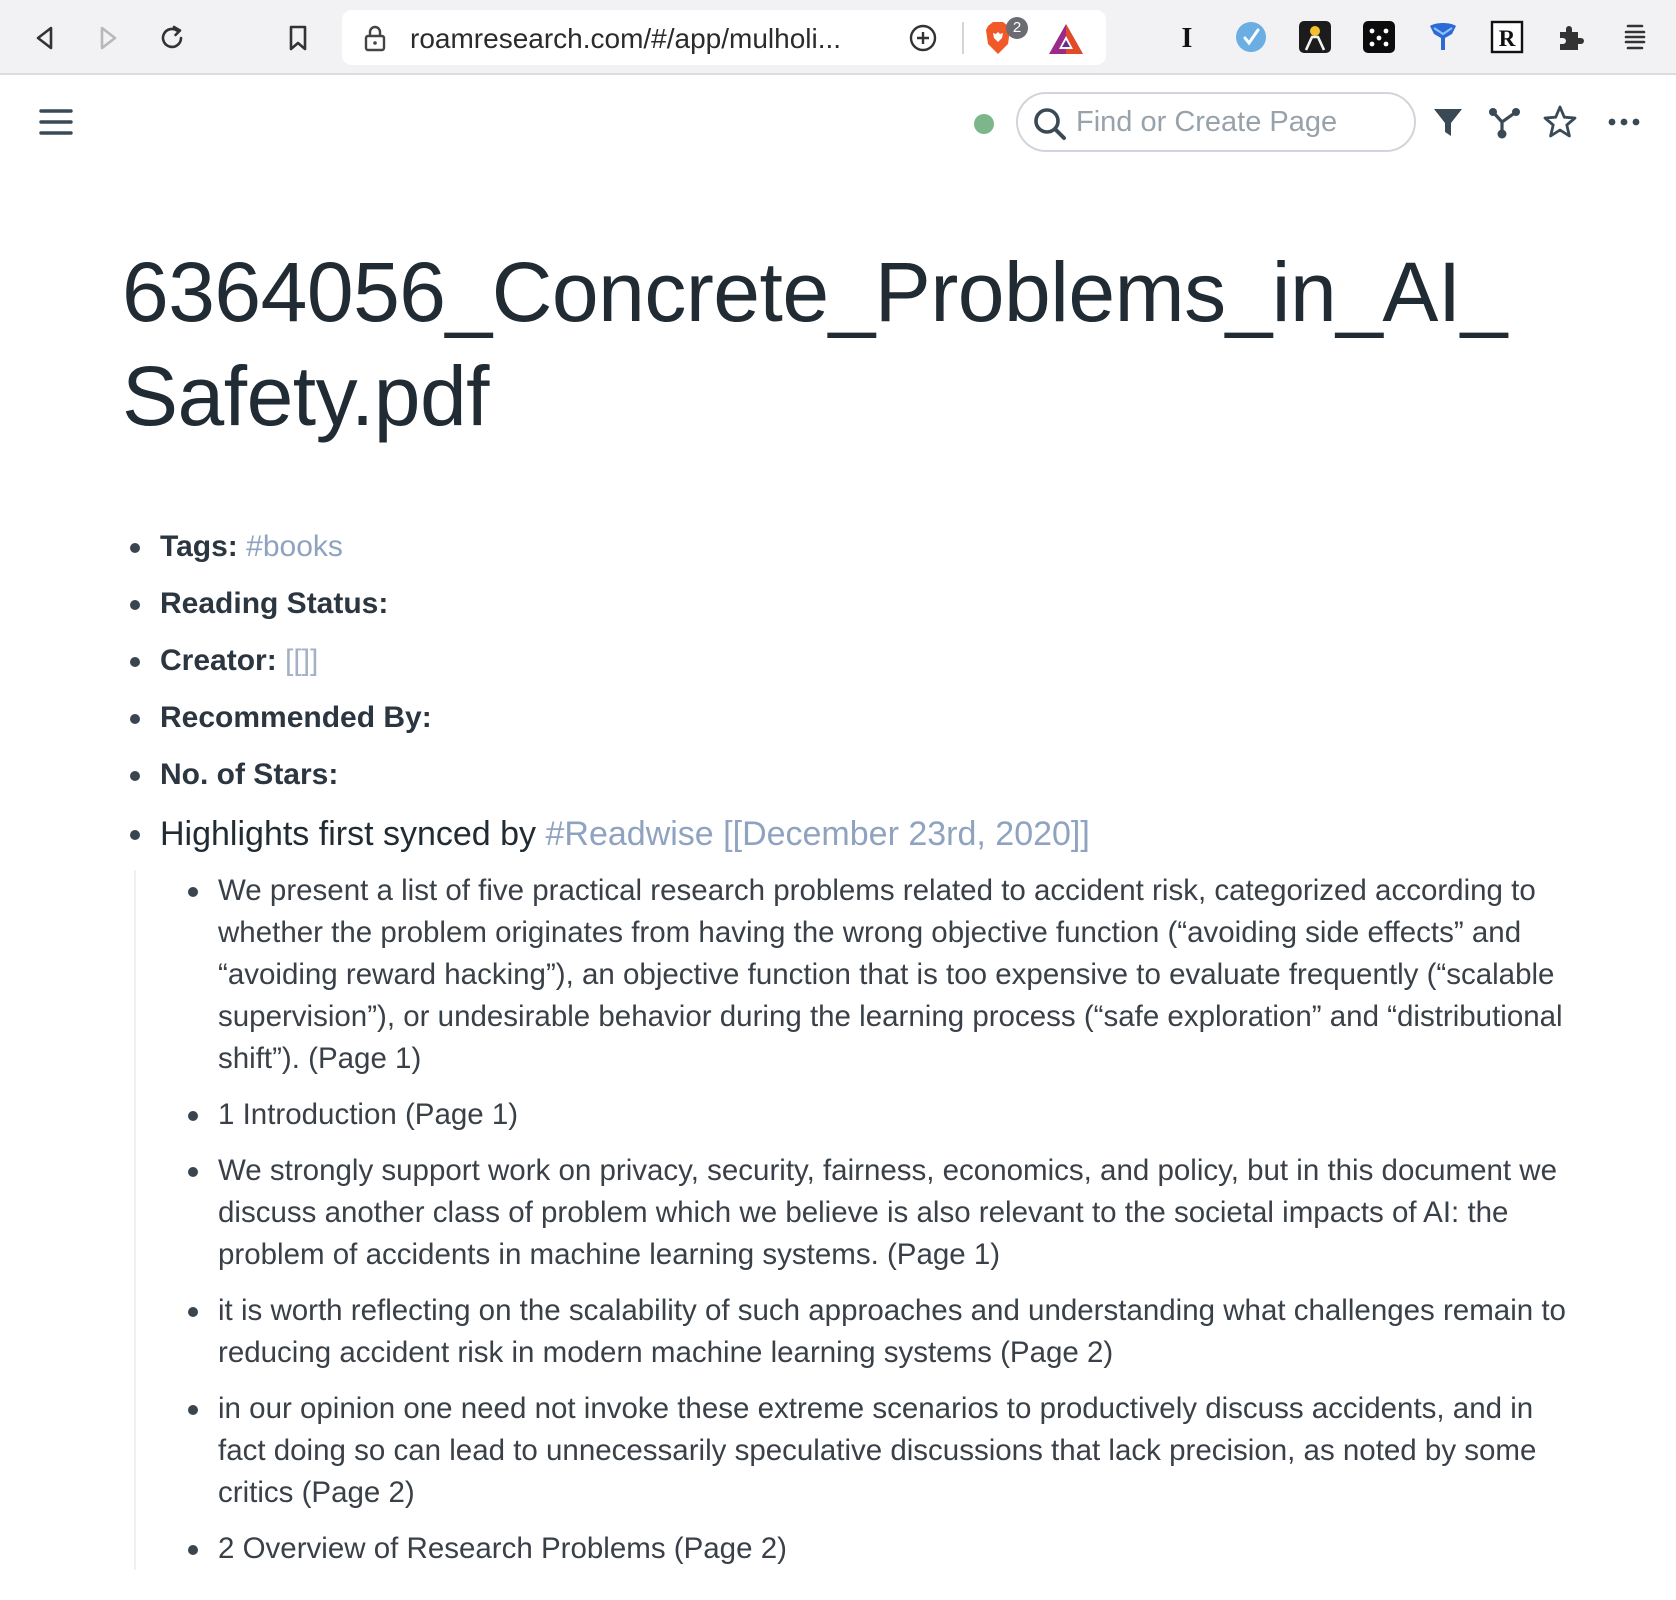  Describe the element at coordinates (301, 660) in the screenshot. I see `empty-page-link: [[]]` at that location.